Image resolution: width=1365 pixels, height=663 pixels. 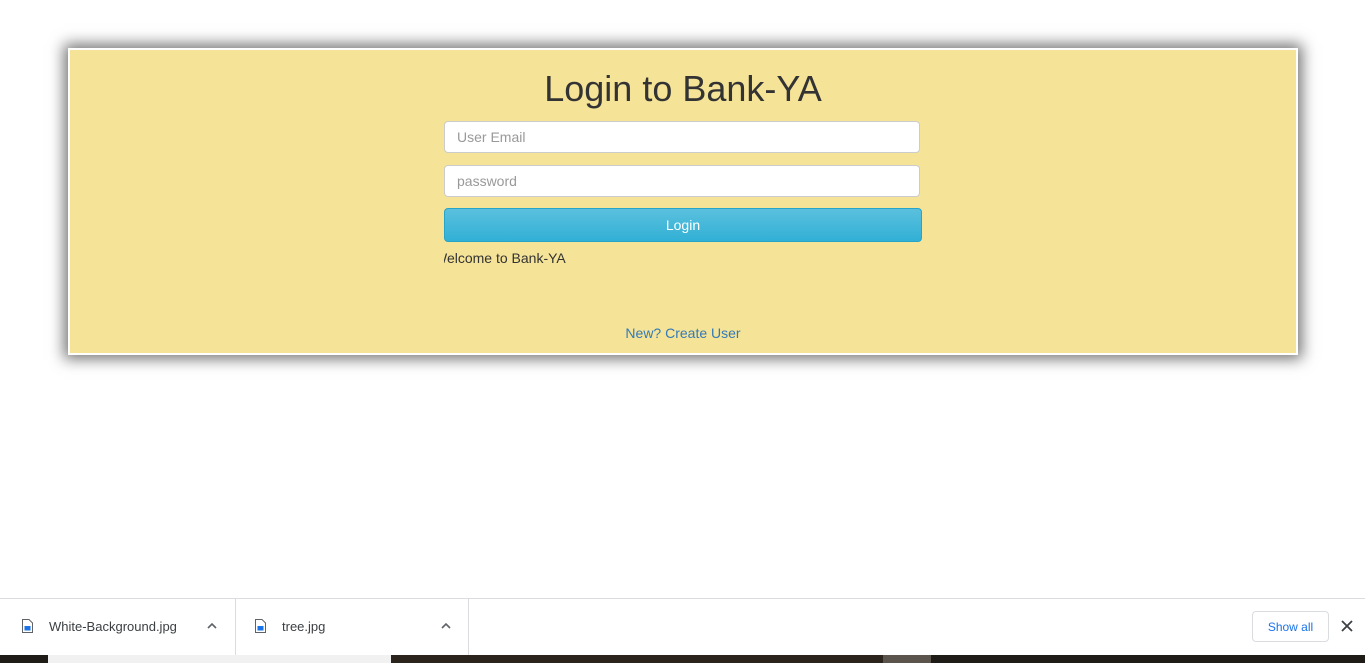 I want to click on download-file-name: White-Background.jpg, so click(x=113, y=626).